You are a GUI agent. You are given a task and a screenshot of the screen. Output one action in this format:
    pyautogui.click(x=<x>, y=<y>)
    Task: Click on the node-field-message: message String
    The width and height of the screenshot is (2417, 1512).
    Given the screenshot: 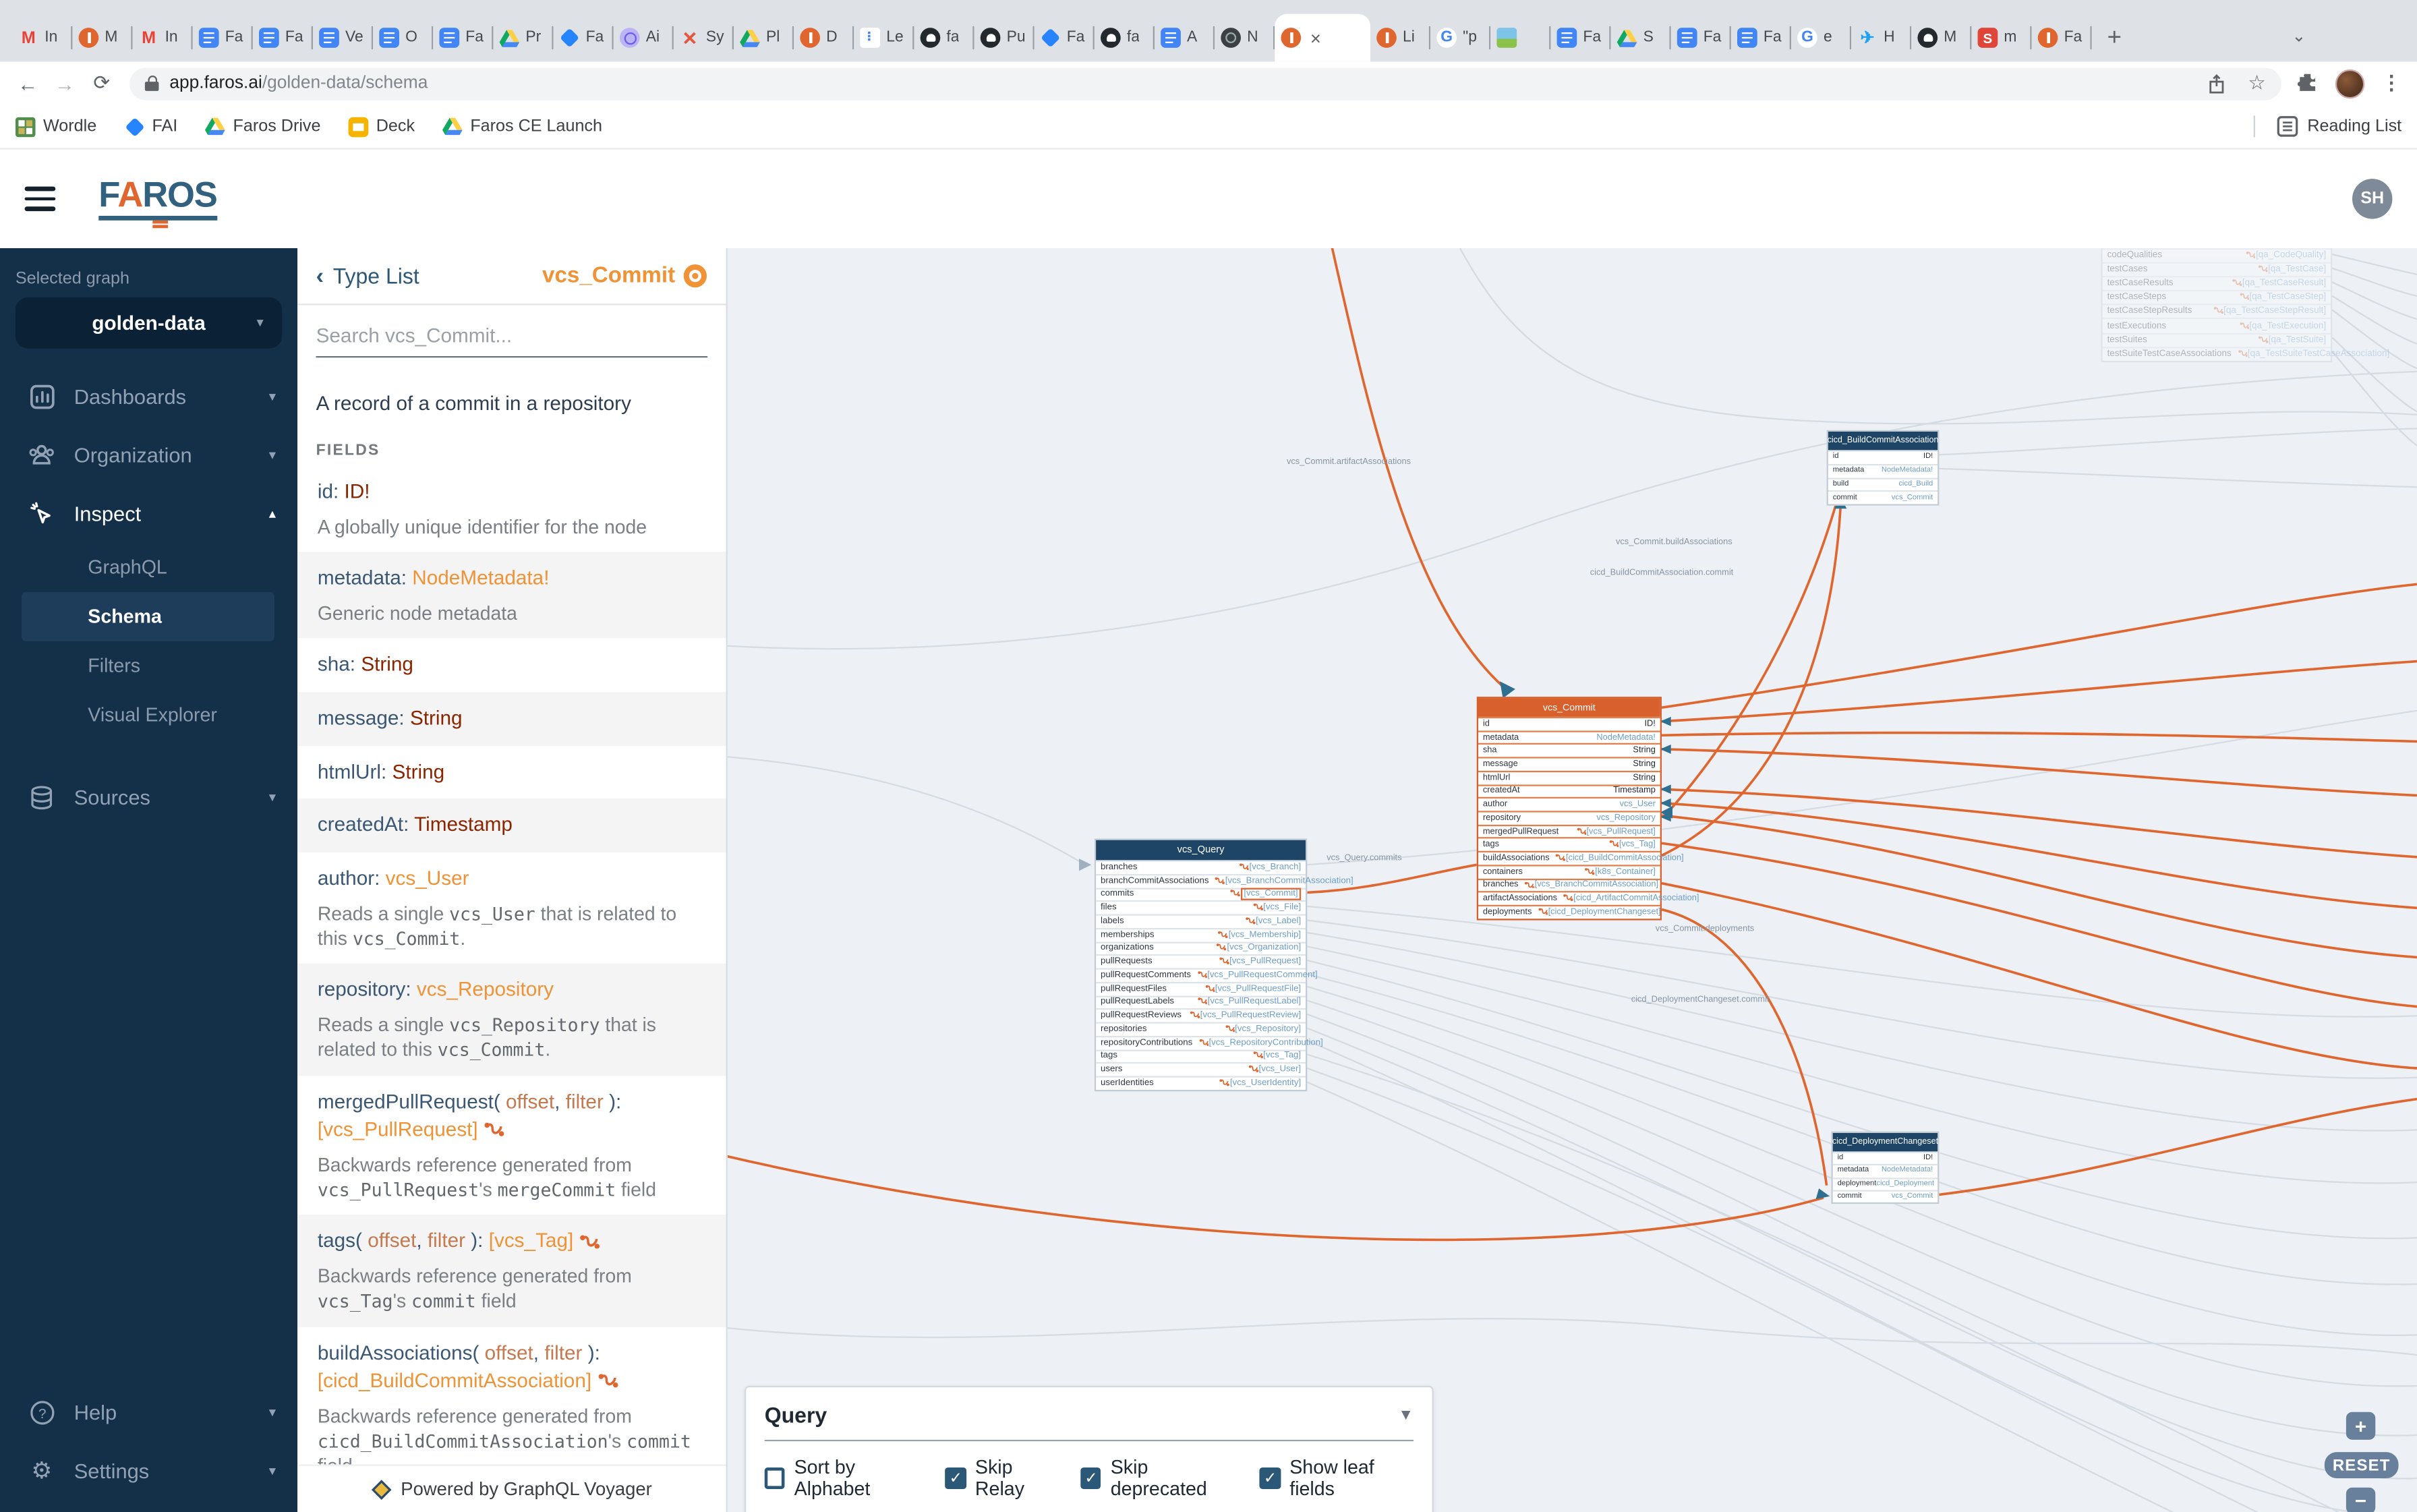 What is the action you would take?
    pyautogui.click(x=1569, y=764)
    